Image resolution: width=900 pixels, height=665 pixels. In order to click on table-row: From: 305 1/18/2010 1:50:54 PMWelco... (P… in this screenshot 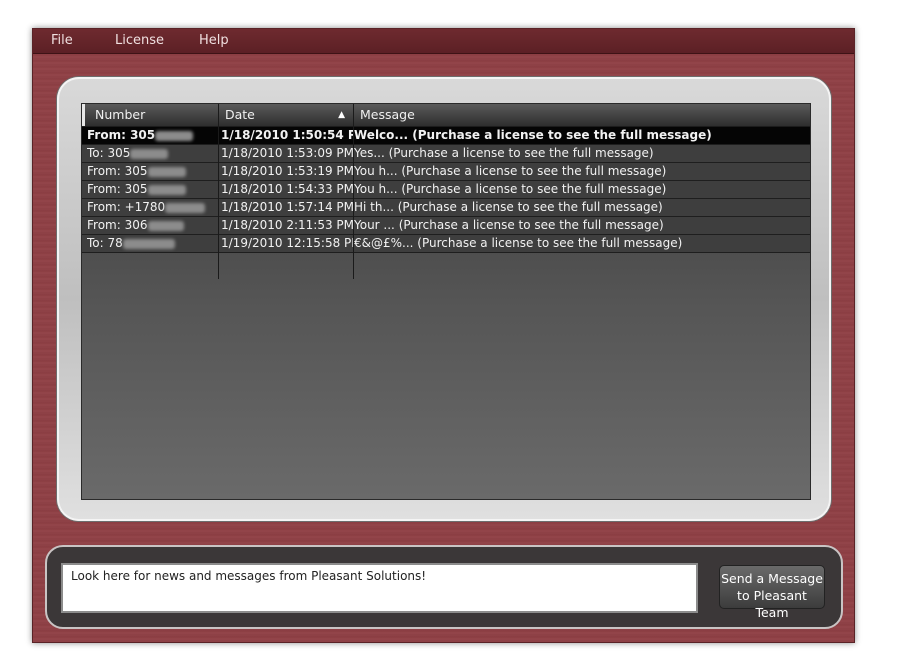, I will do `click(446, 136)`.